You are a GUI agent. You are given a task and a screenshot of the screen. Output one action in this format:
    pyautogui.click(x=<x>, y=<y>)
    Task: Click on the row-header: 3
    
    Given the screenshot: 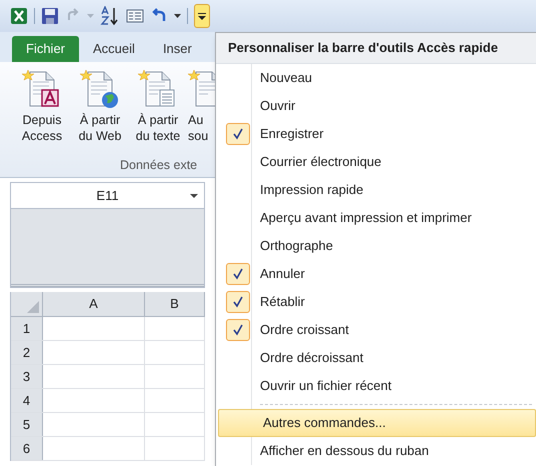 What is the action you would take?
    pyautogui.click(x=27, y=376)
    